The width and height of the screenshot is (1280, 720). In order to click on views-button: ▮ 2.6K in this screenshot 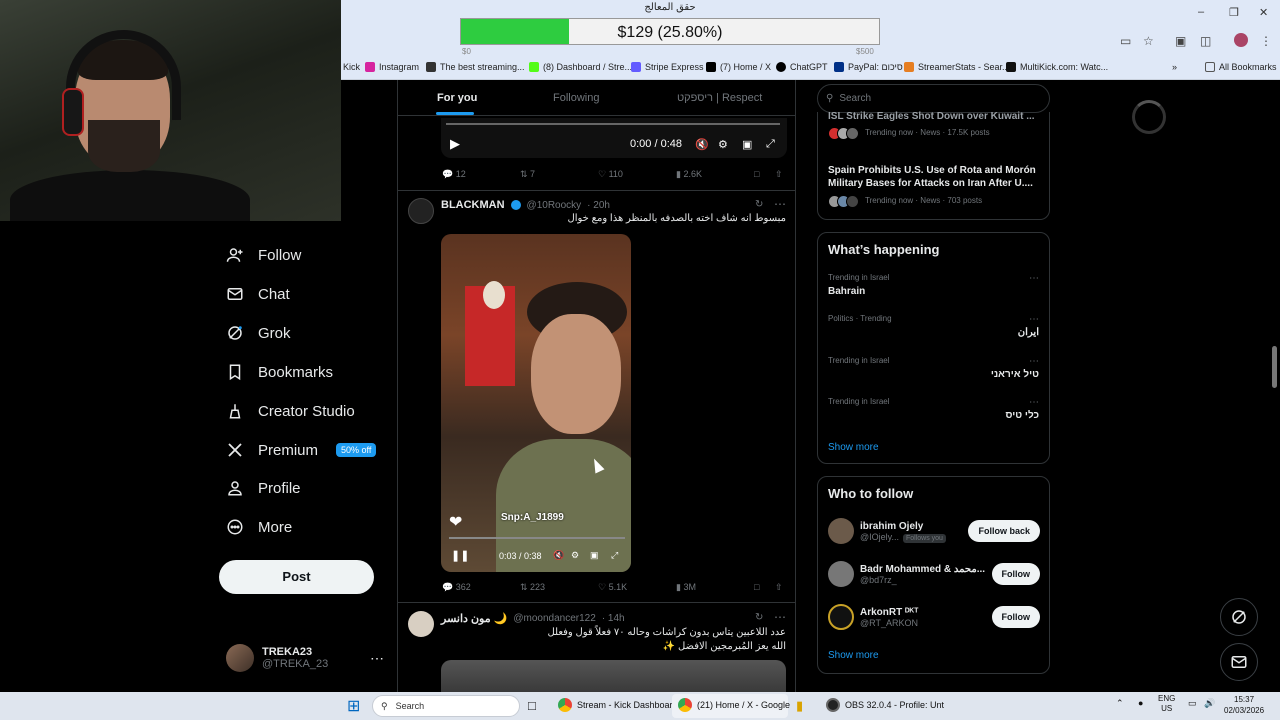, I will do `click(689, 174)`.